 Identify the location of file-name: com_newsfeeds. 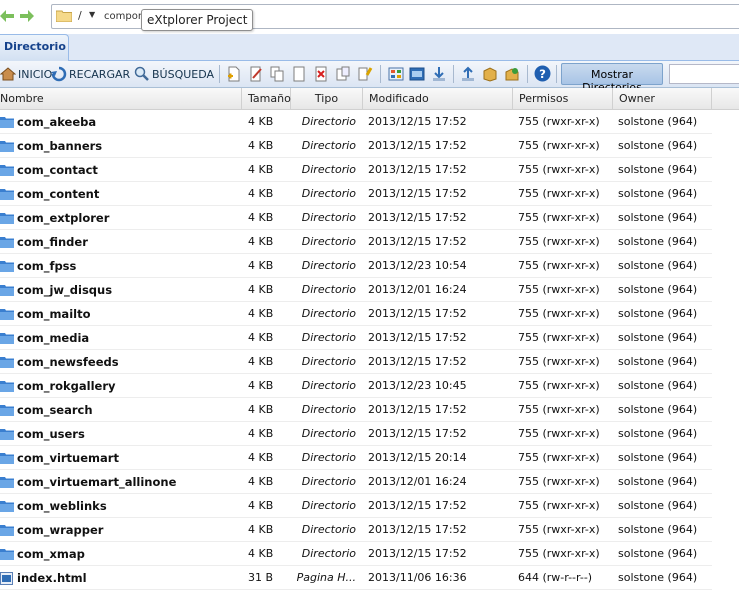
(121, 362).